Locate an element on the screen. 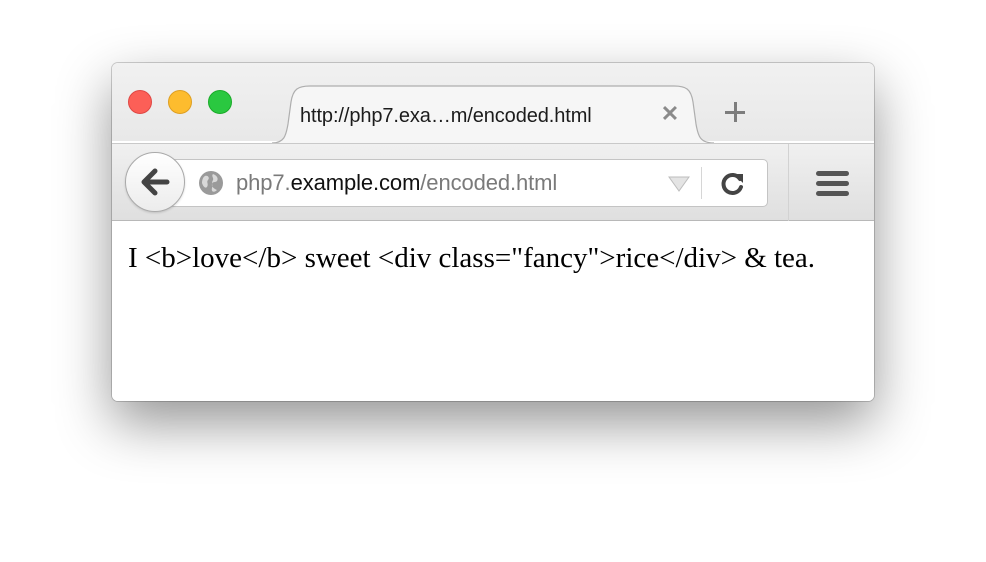 This screenshot has width=986, height=562. toolbar-divider is located at coordinates (788, 182).